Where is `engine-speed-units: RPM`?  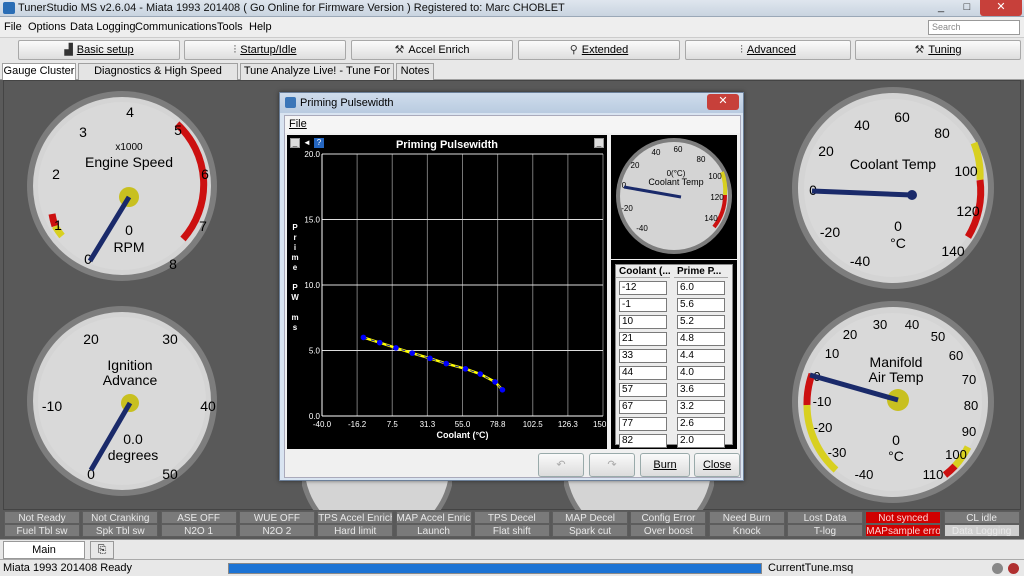
engine-speed-units: RPM is located at coordinates (128, 247).